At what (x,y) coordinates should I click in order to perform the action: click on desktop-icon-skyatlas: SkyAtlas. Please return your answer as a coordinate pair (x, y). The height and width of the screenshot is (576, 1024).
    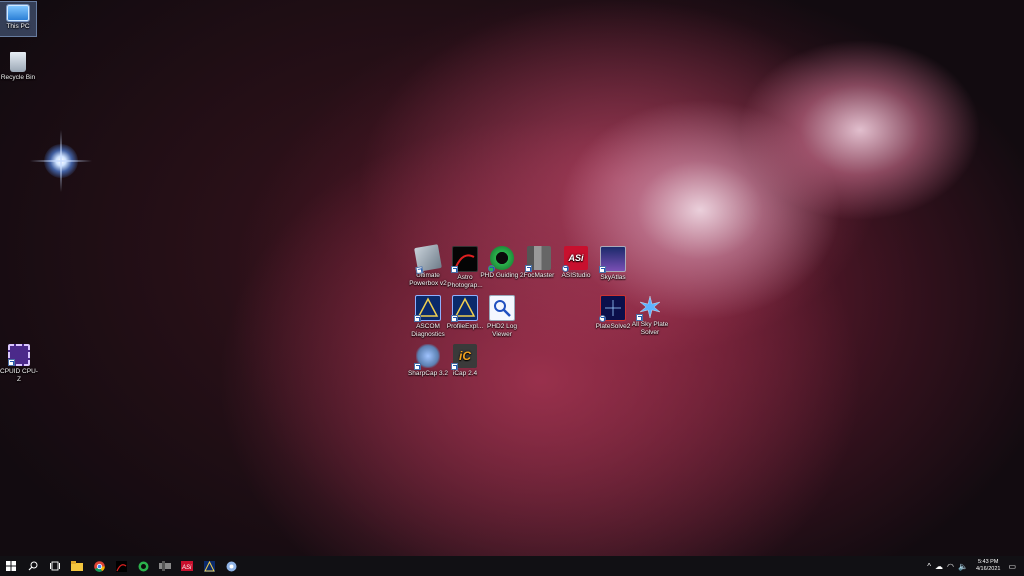
    Looking at the image, I should click on (613, 264).